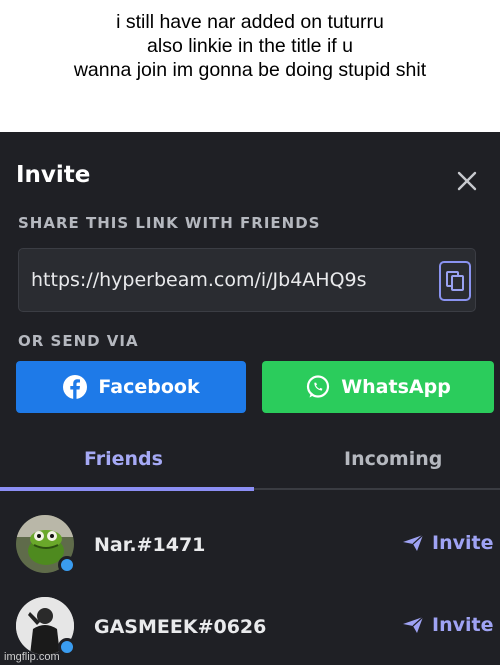 Image resolution: width=500 pixels, height=665 pixels. I want to click on active-tab-indicator, so click(127, 489).